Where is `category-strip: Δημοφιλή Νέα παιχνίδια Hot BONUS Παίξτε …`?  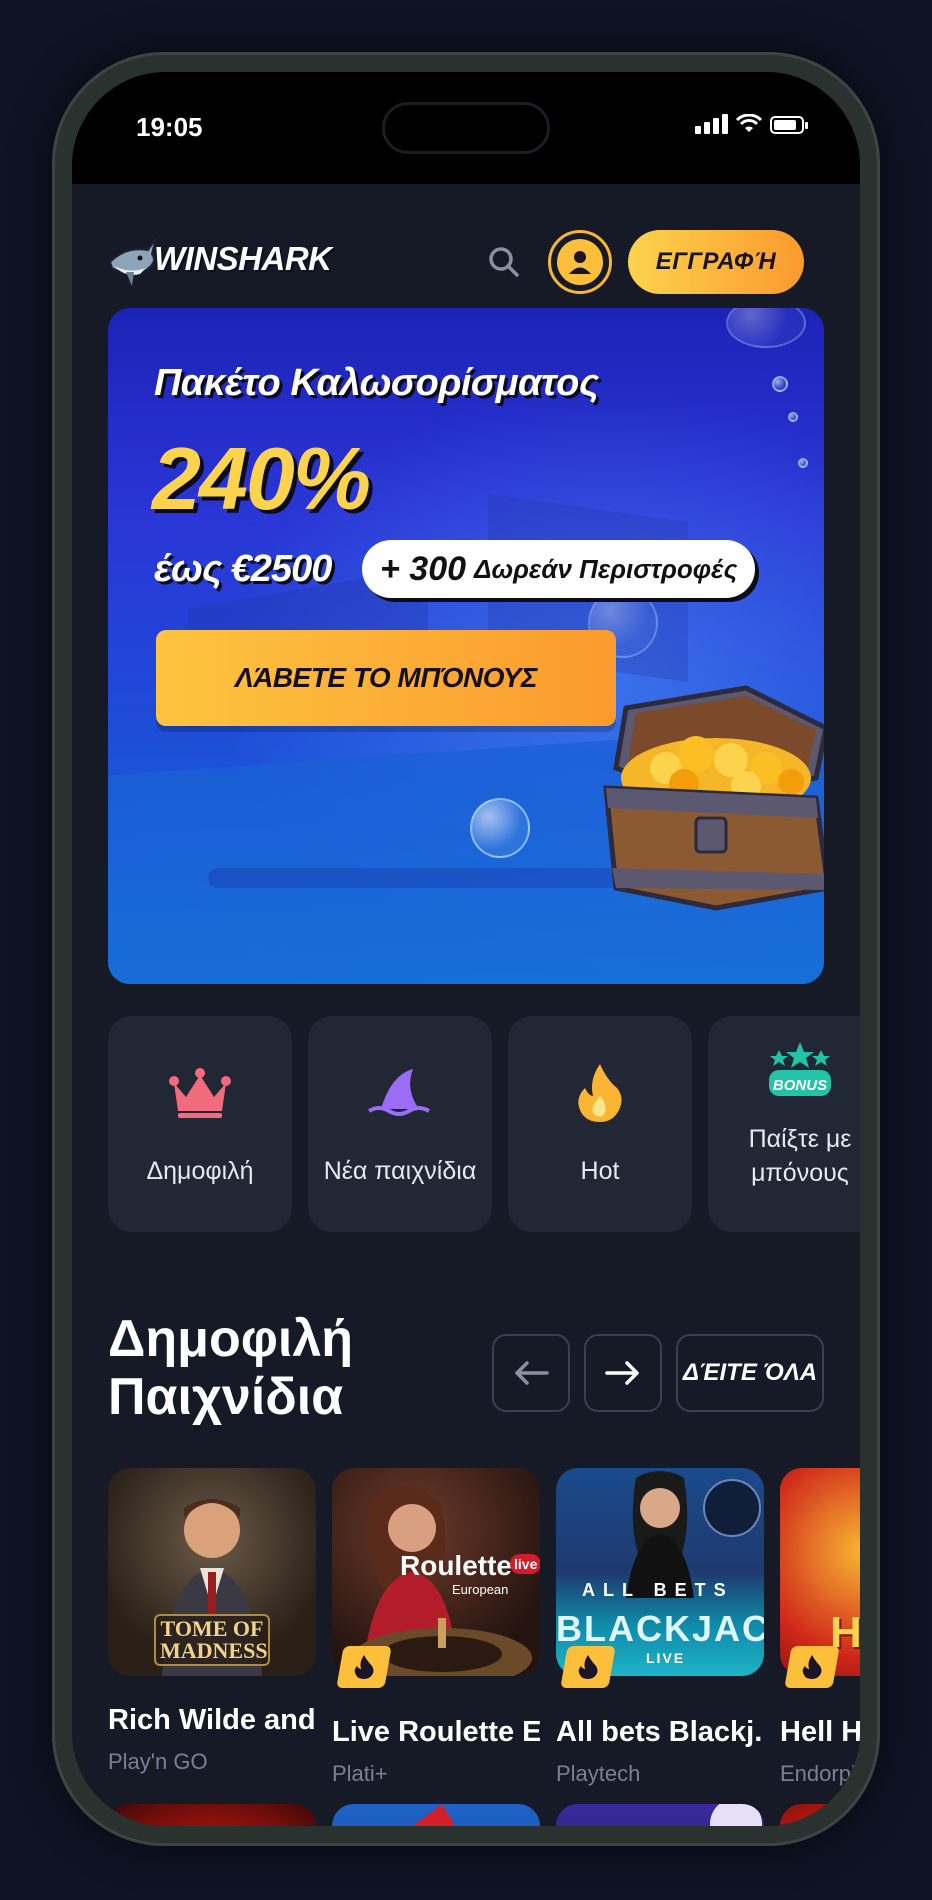
category-strip: Δημοφιλή Νέα παιχνίδια Hot BONUS Παίξτε … is located at coordinates (484, 1124).